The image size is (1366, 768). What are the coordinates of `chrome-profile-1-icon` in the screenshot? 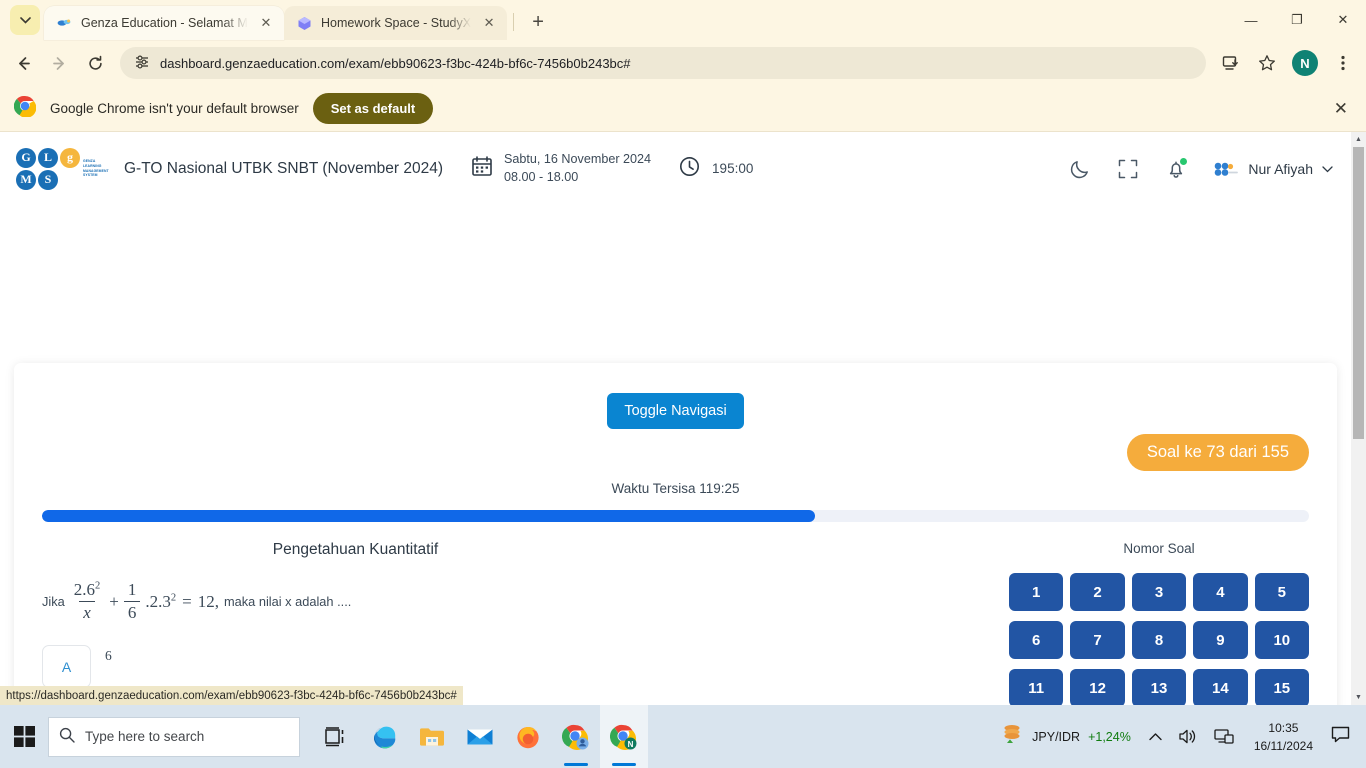 It's located at (576, 736).